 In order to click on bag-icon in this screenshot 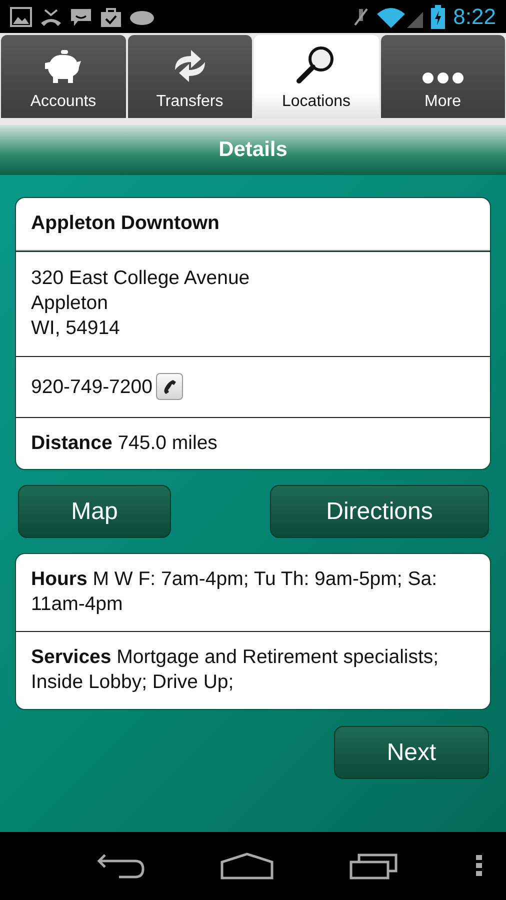, I will do `click(111, 16)`.